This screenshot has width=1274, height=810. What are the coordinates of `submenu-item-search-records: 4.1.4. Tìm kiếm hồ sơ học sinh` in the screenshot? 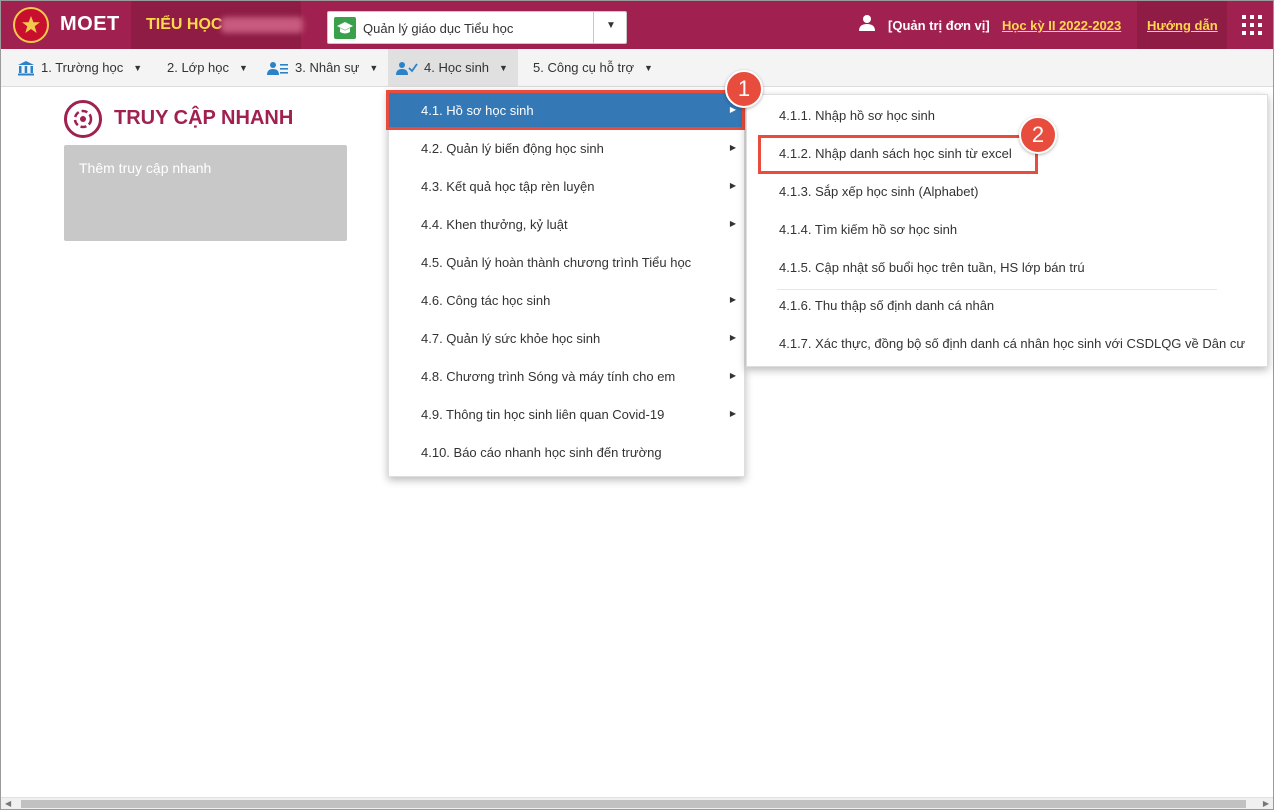 It's located at (1007, 231).